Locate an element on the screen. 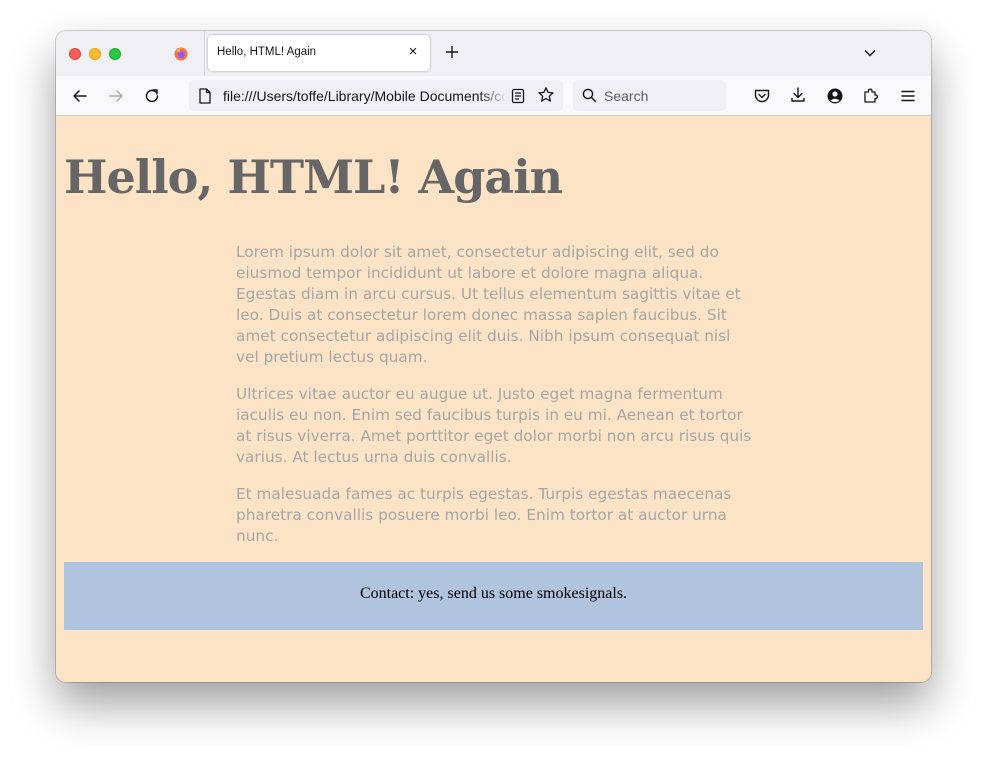 This screenshot has height=762, width=987. footer-contact-text: Contact: yes, send us some smokesignals. is located at coordinates (493, 593).